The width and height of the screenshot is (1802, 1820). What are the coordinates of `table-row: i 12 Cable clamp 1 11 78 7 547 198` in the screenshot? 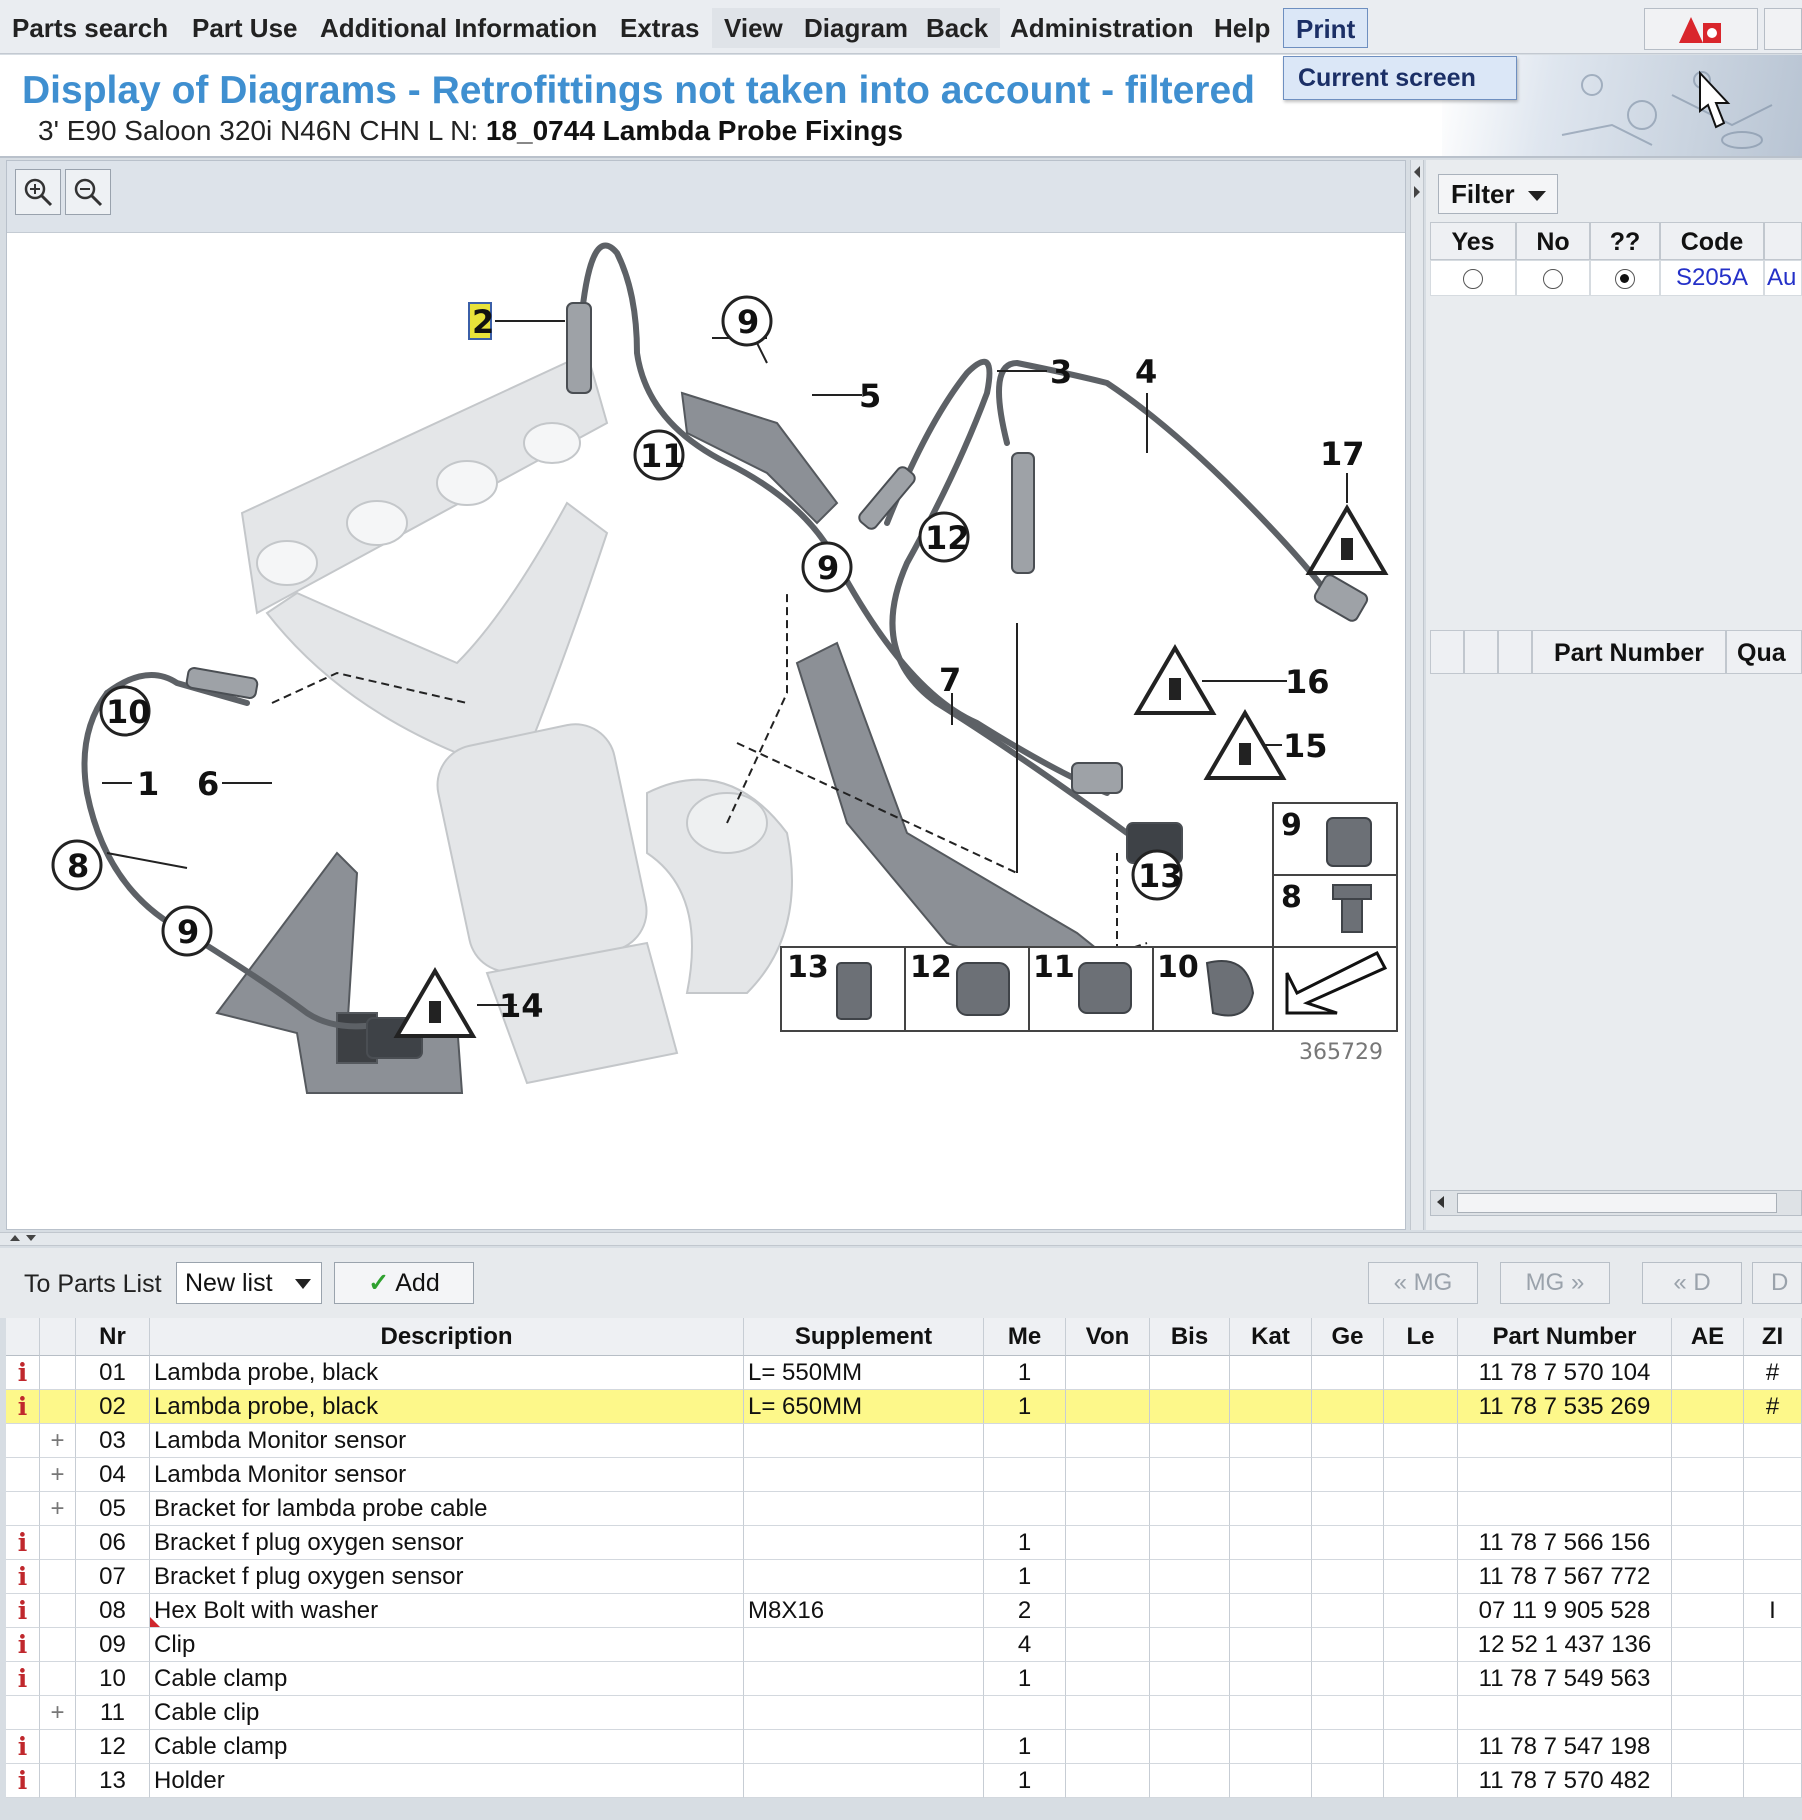 It's located at (904, 1747).